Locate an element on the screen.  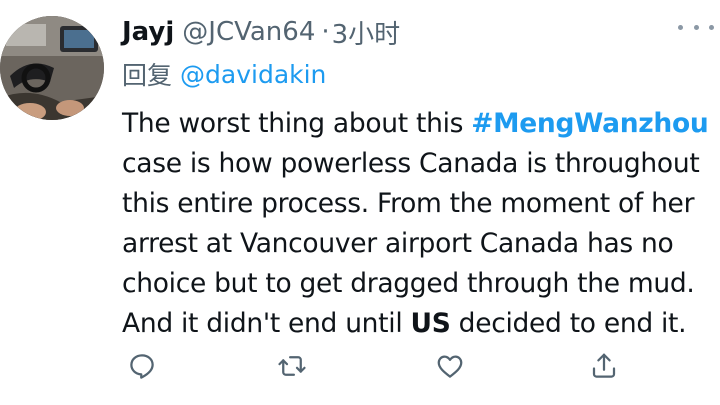
retweet-button is located at coordinates (292, 366).